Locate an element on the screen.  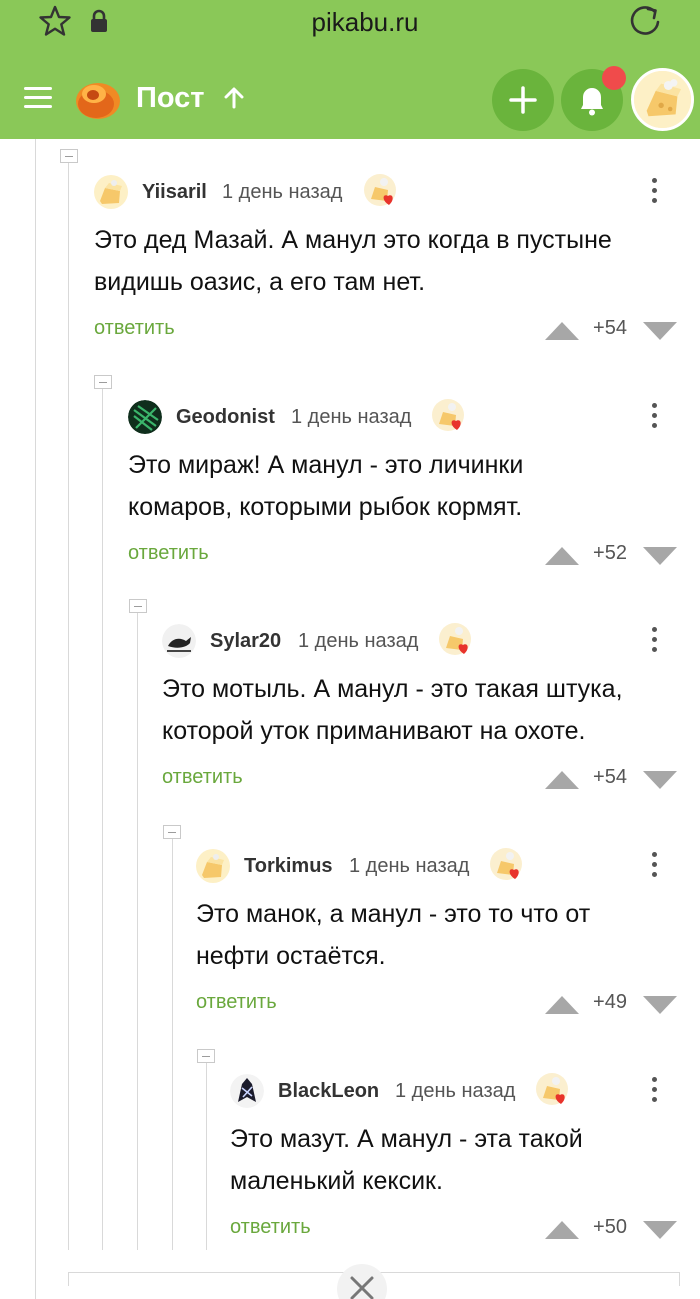
menu-icon is located at coordinates (39, 99).